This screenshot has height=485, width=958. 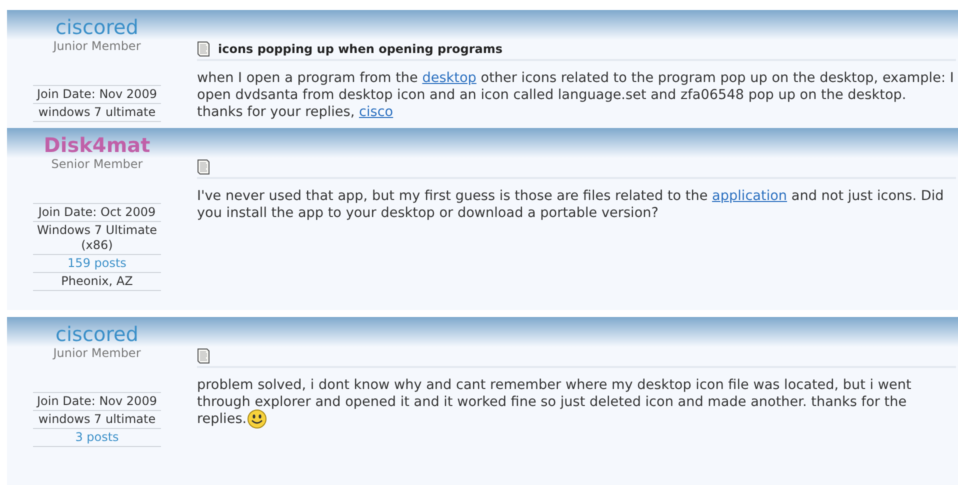 What do you see at coordinates (256, 419) in the screenshot?
I see `smiley-icon` at bounding box center [256, 419].